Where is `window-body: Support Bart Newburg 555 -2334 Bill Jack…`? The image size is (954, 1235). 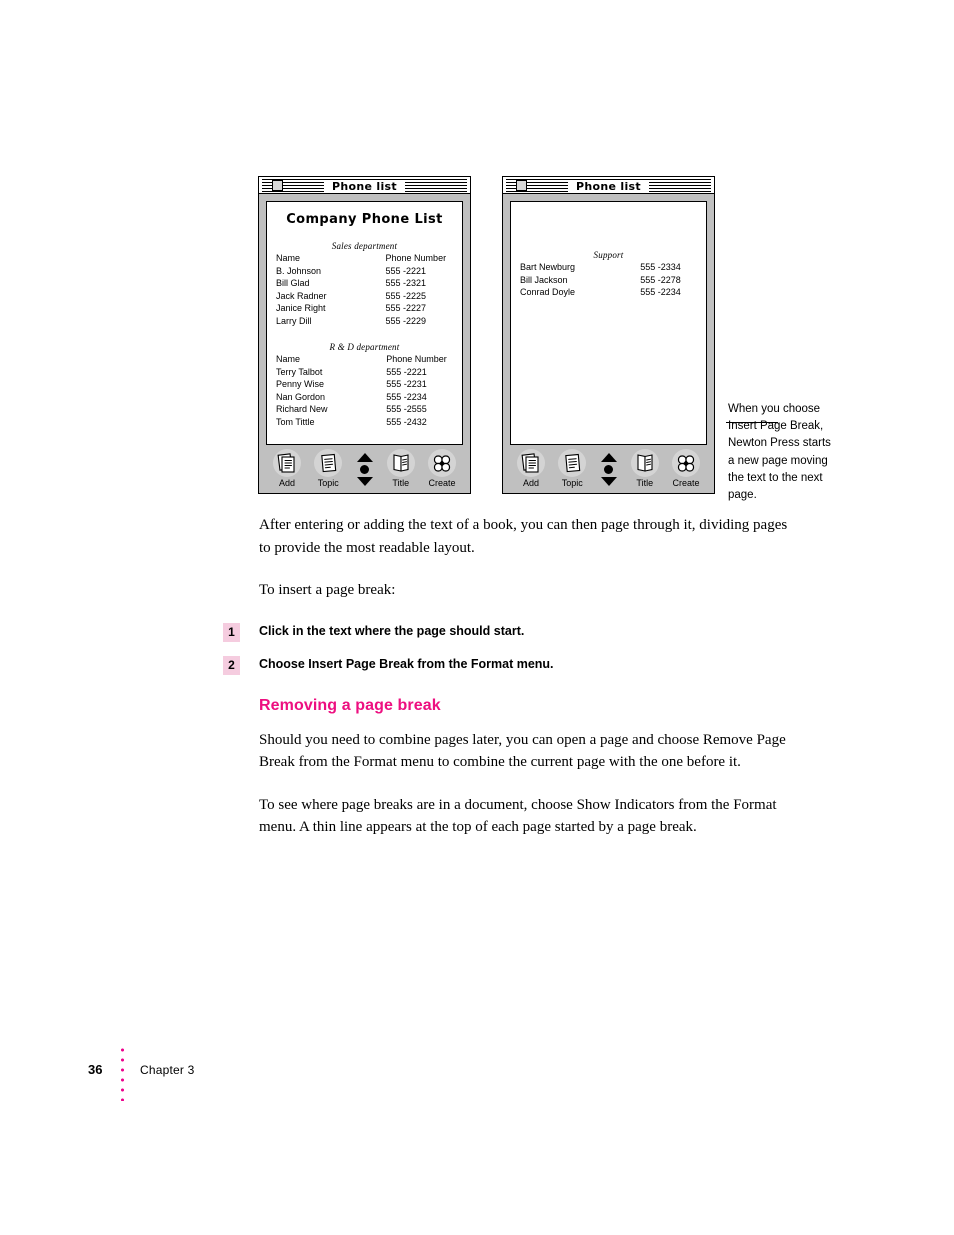 window-body: Support Bart Newburg 555 -2334 Bill Jack… is located at coordinates (608, 343).